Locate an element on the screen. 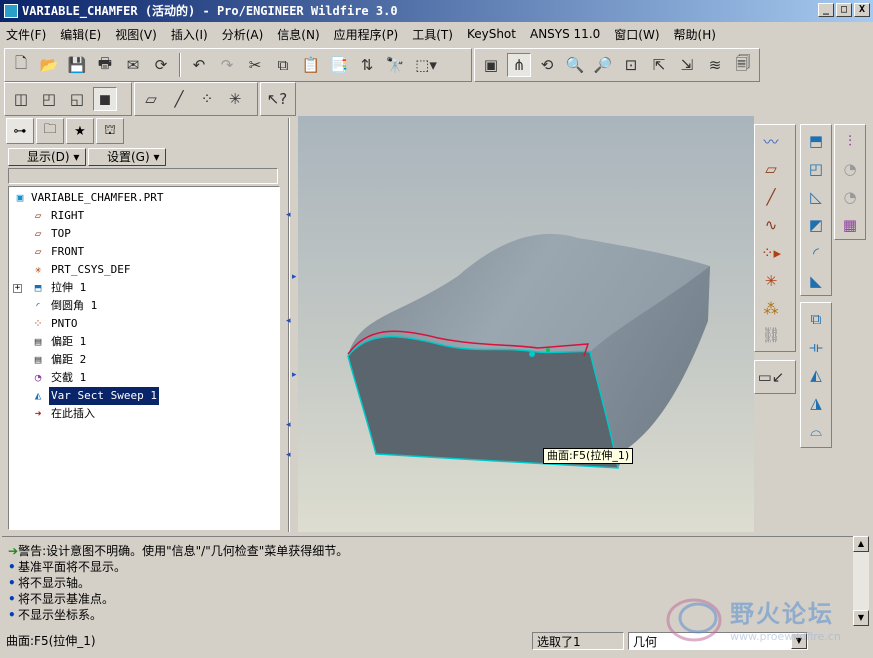 The height and width of the screenshot is (658, 873). shell-tool-icon: ◩ is located at coordinates (816, 225).